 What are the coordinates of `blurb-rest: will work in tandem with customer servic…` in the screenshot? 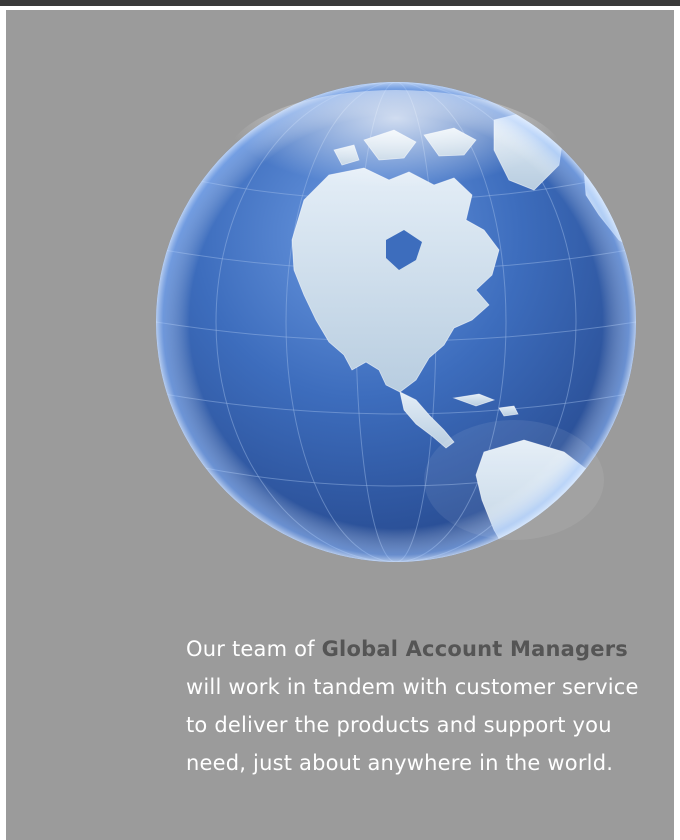 It's located at (412, 725).